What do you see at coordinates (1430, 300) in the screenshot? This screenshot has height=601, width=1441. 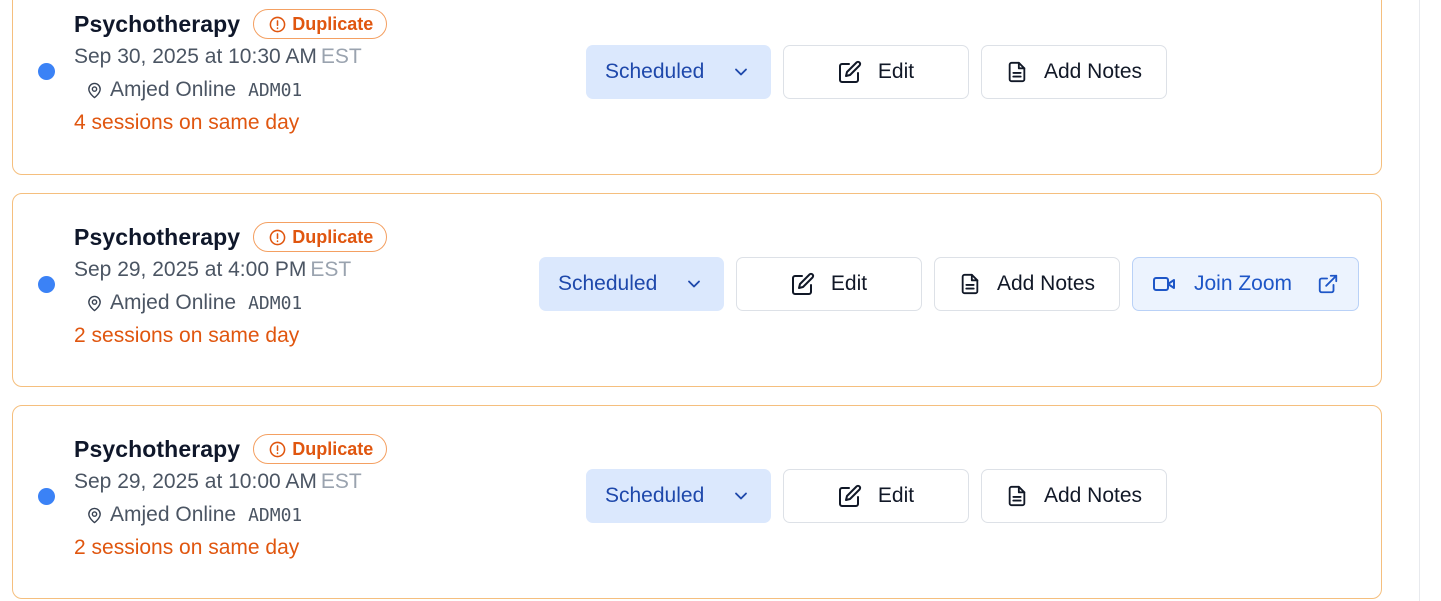 I see `scrollbar-track` at bounding box center [1430, 300].